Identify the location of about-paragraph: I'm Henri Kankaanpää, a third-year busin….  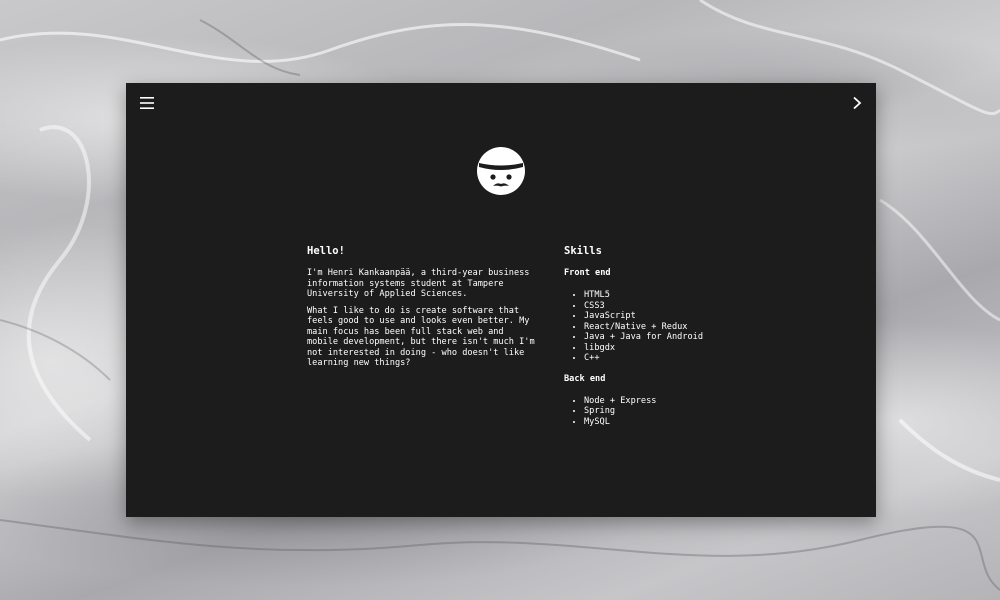
(418, 283).